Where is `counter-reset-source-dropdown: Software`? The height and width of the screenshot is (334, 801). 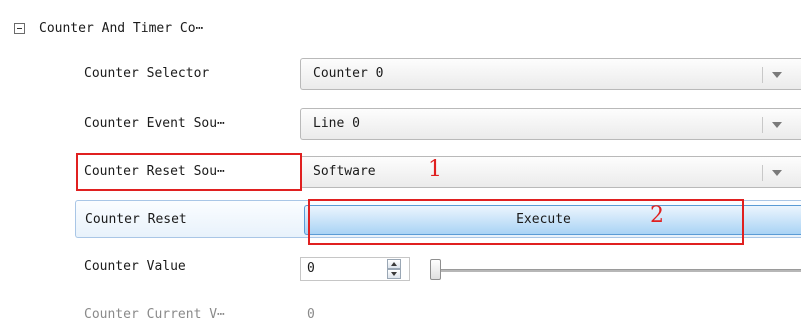 counter-reset-source-dropdown: Software is located at coordinates (550, 172).